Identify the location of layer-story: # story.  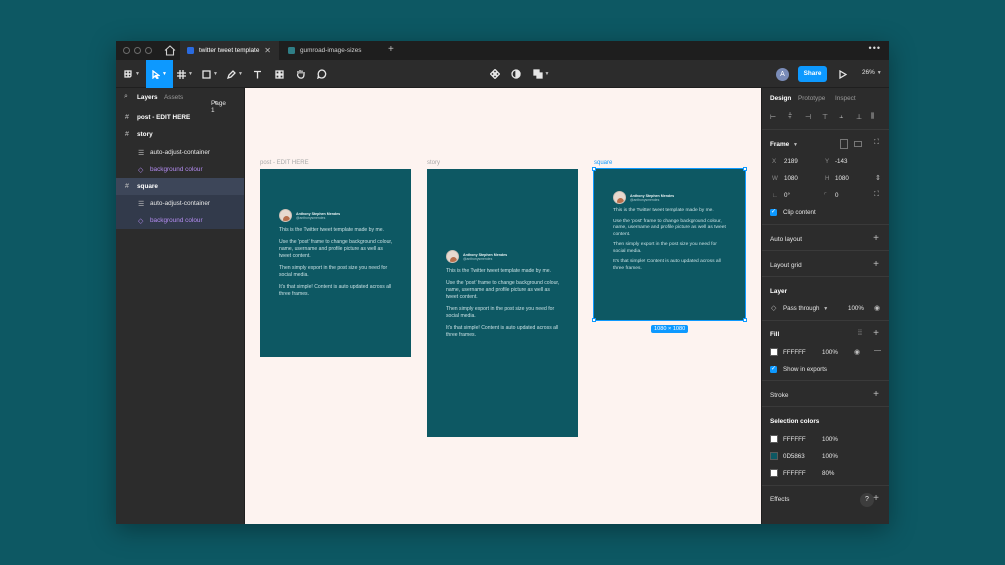
(180, 134).